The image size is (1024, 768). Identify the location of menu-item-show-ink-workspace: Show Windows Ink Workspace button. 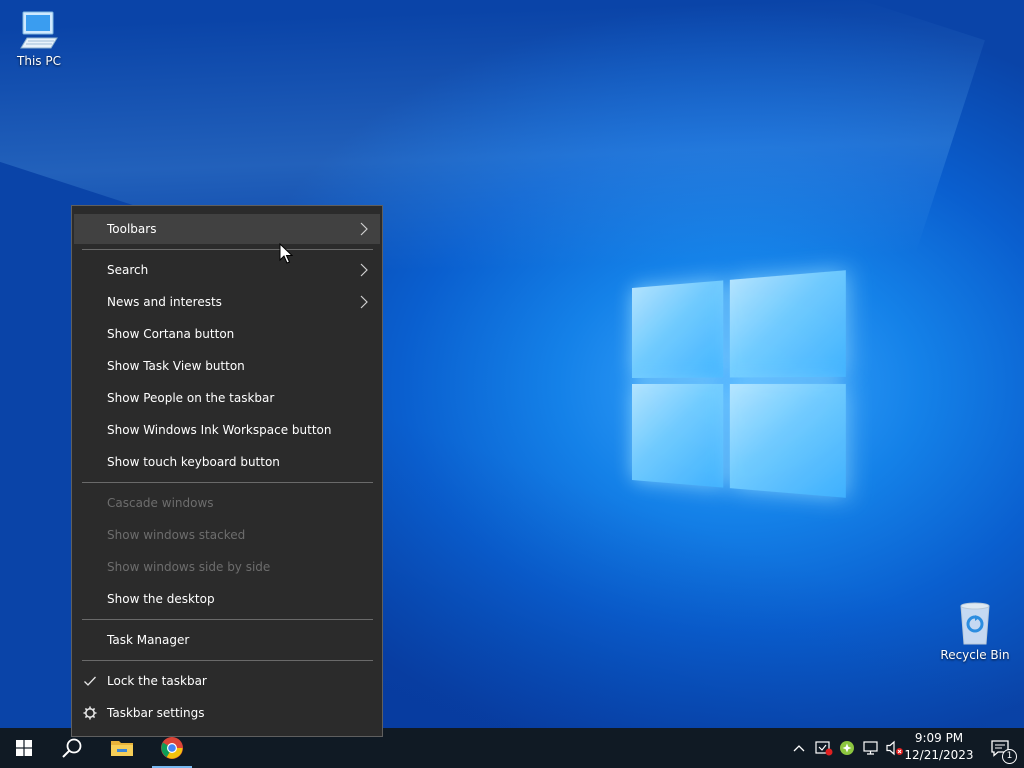
(227, 430).